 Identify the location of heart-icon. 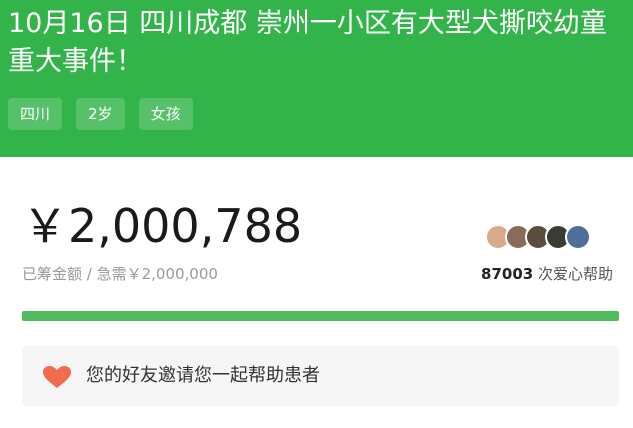
(57, 377).